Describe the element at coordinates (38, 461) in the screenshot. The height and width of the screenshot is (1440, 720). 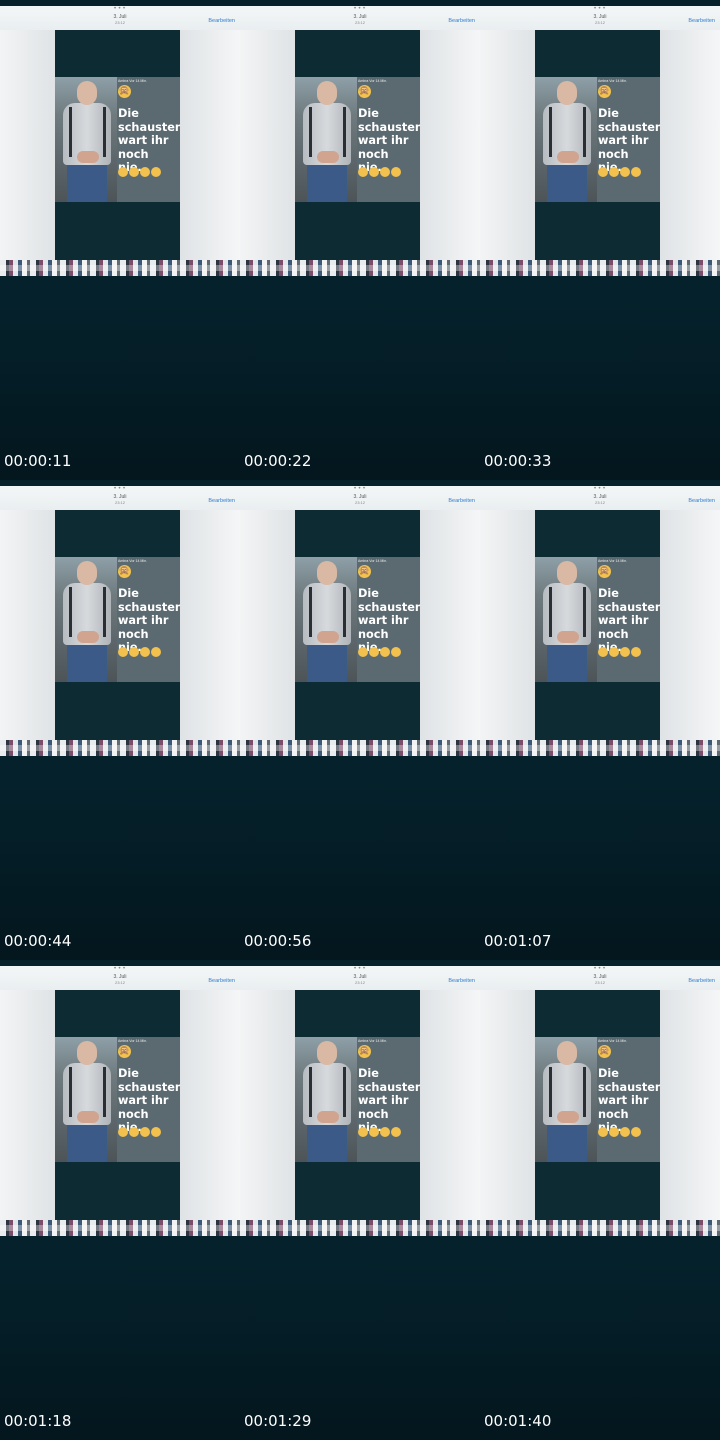
I see `frame-timestamp: 00:00:11` at that location.